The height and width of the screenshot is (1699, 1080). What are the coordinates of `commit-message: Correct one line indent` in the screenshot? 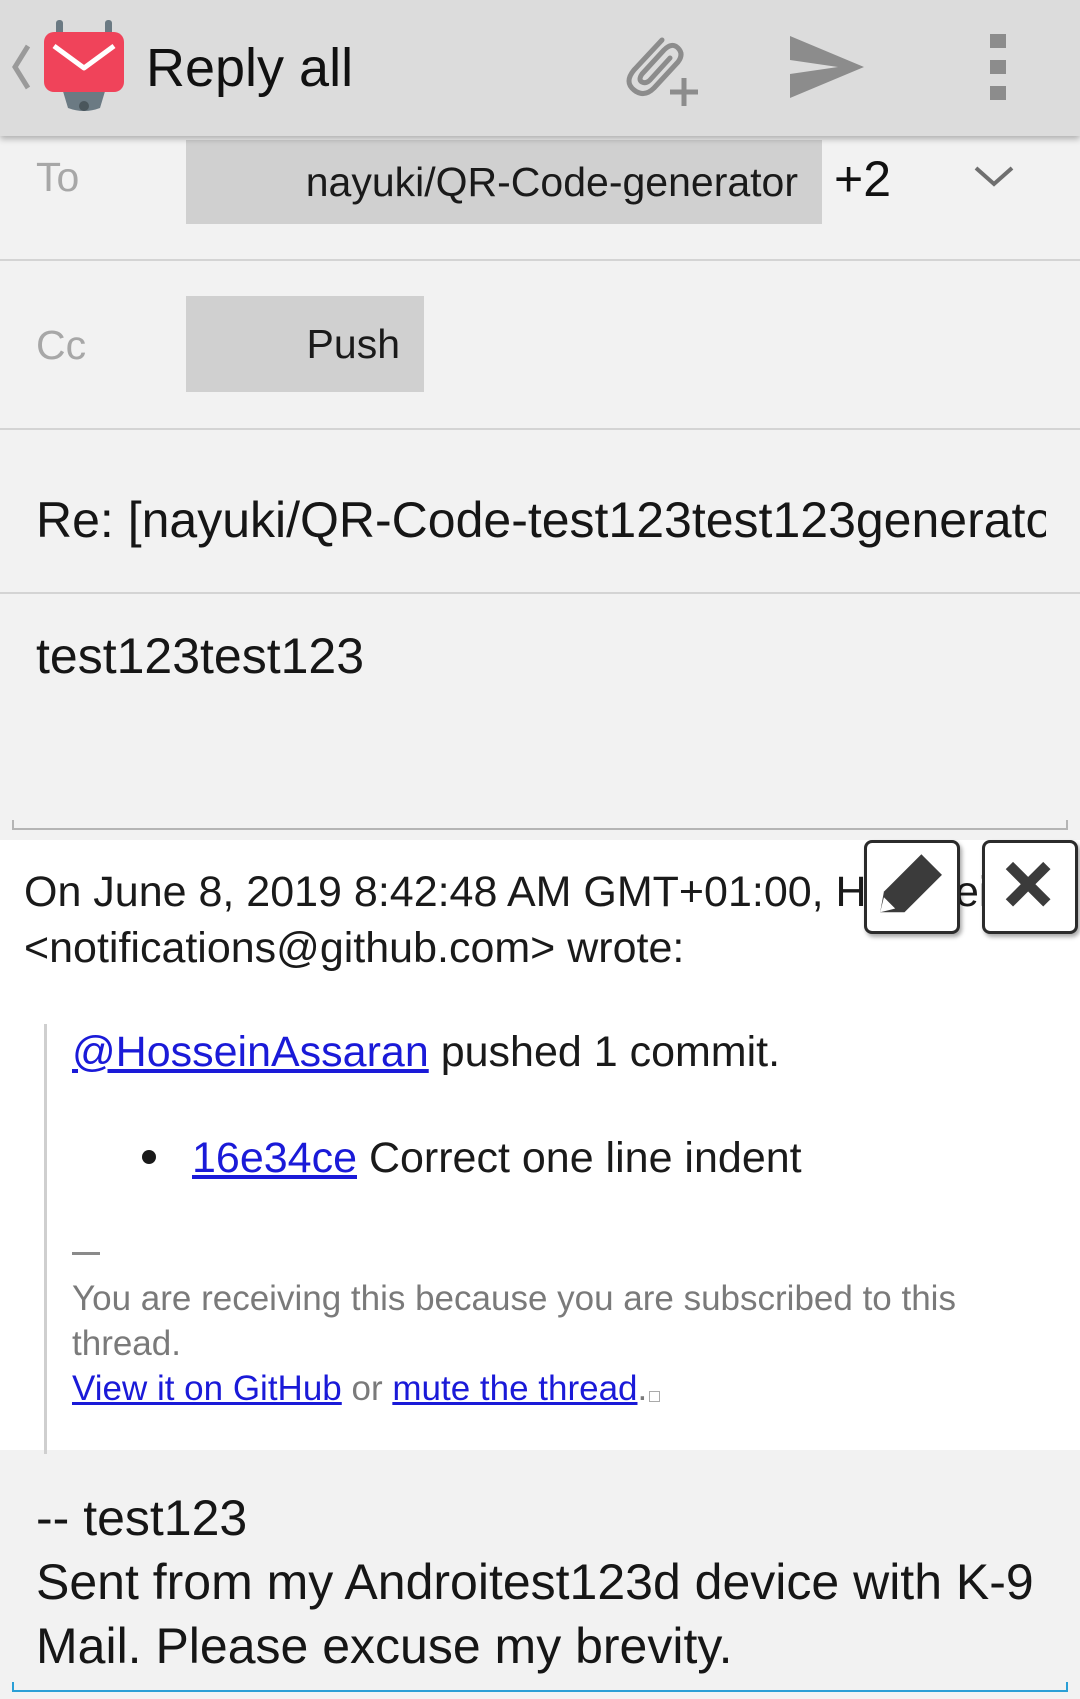 It's located at (579, 1158).